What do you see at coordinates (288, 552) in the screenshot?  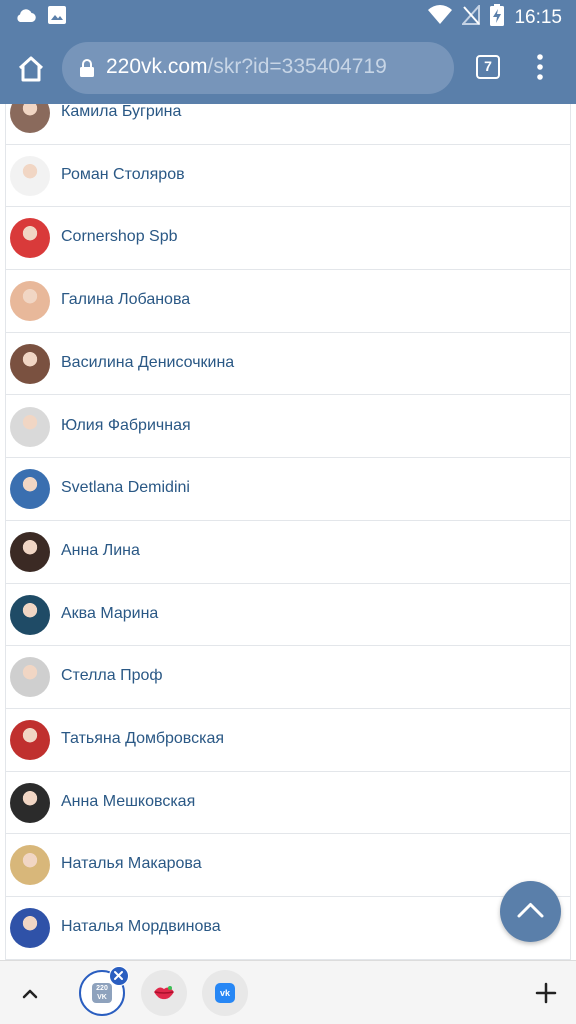 I see `friend-row: Анна Лина` at bounding box center [288, 552].